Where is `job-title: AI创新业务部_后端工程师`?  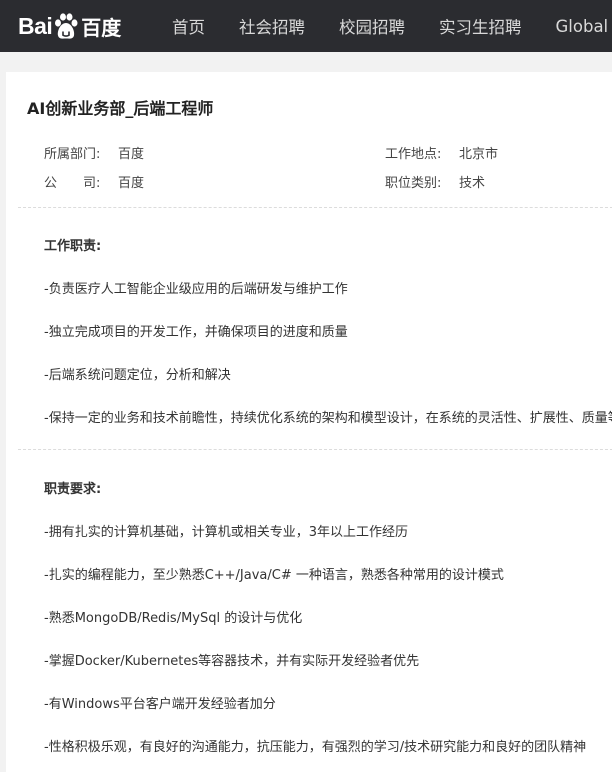
job-title: AI创新业务部_后端工程师 is located at coordinates (120, 107).